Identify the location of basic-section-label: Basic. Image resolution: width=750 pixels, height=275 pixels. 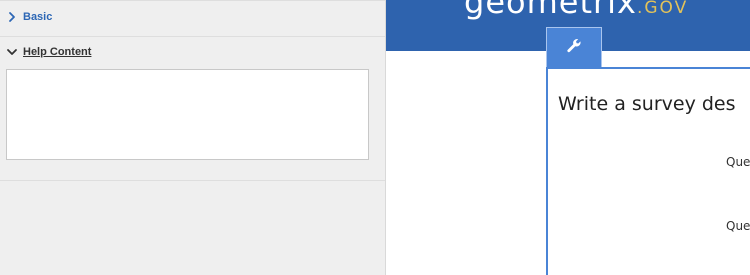
(38, 17).